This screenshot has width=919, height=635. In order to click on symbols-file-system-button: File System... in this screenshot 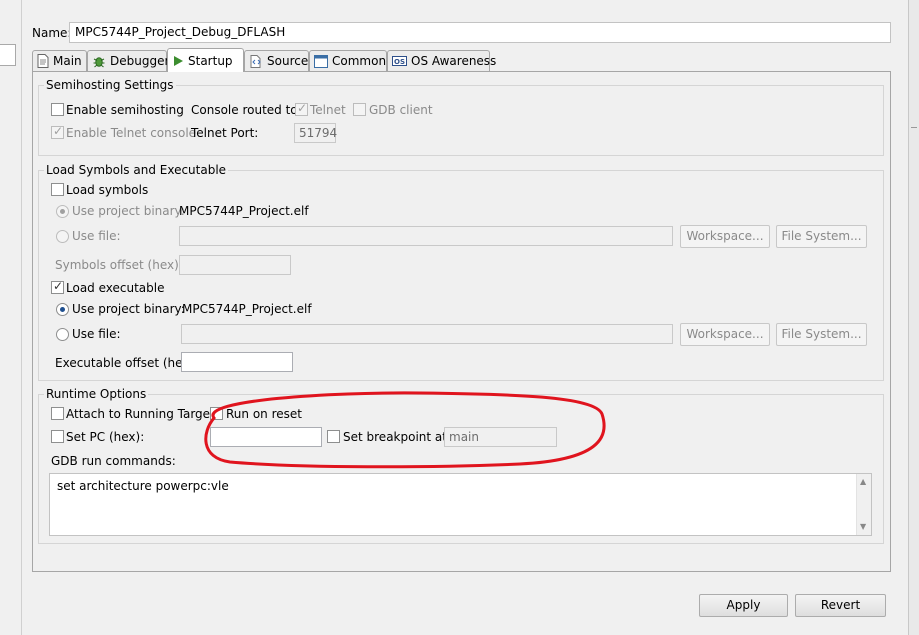, I will do `click(821, 236)`.